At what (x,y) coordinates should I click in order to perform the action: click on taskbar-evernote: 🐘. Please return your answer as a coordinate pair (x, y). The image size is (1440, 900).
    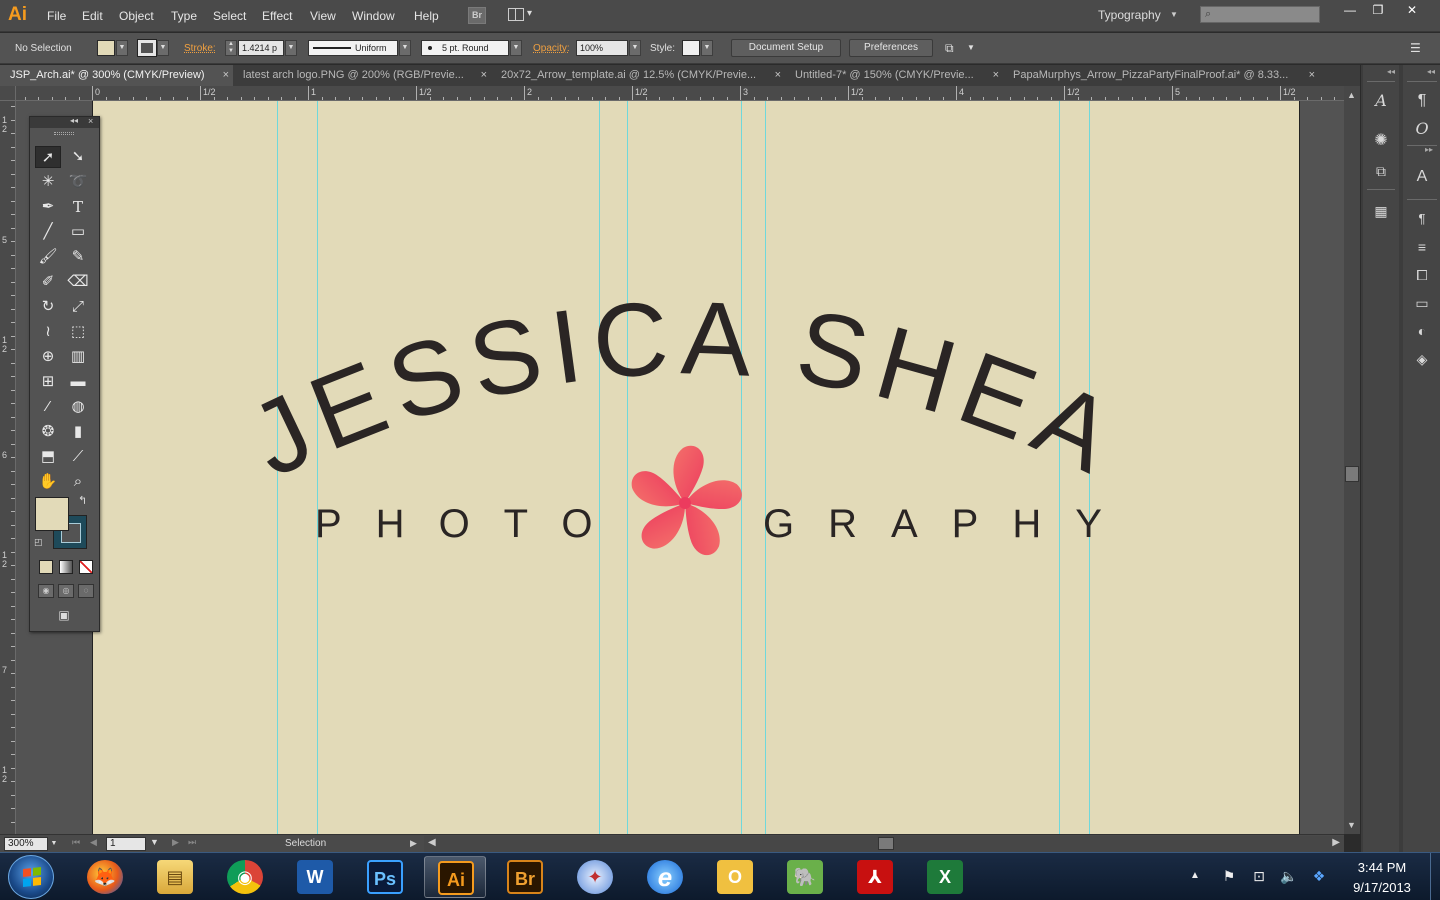
    Looking at the image, I should click on (805, 877).